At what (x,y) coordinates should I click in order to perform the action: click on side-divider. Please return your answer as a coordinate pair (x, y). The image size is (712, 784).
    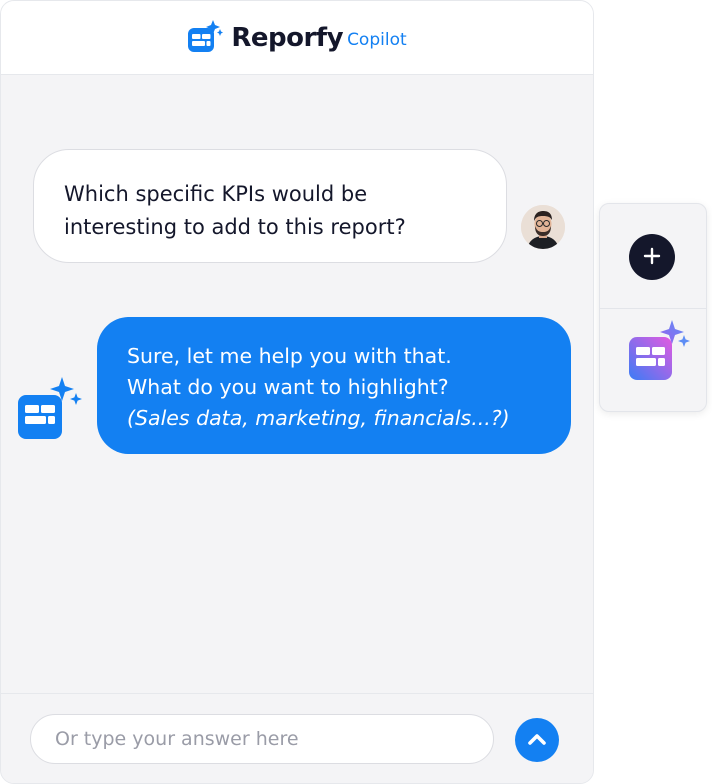
    Looking at the image, I should click on (653, 308).